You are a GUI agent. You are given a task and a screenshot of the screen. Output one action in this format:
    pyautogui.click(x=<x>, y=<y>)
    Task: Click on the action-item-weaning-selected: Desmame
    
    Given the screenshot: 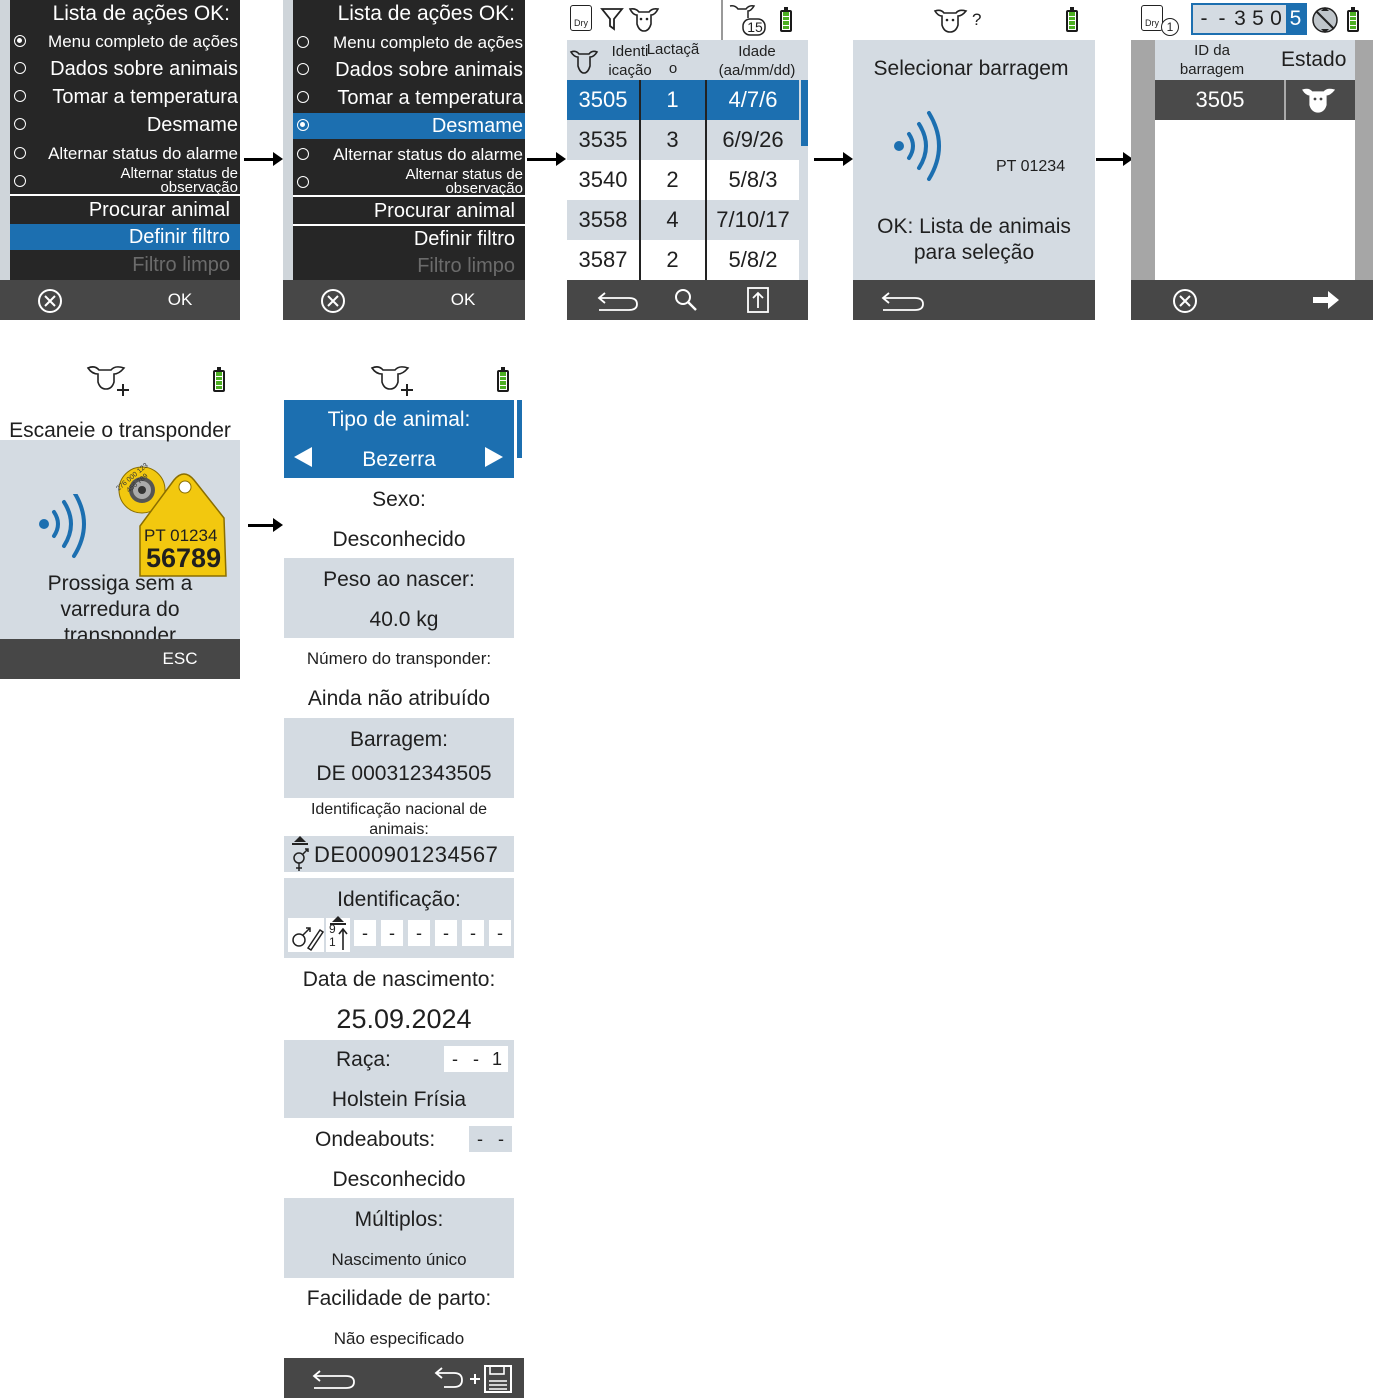 What is the action you would take?
    pyautogui.click(x=409, y=126)
    